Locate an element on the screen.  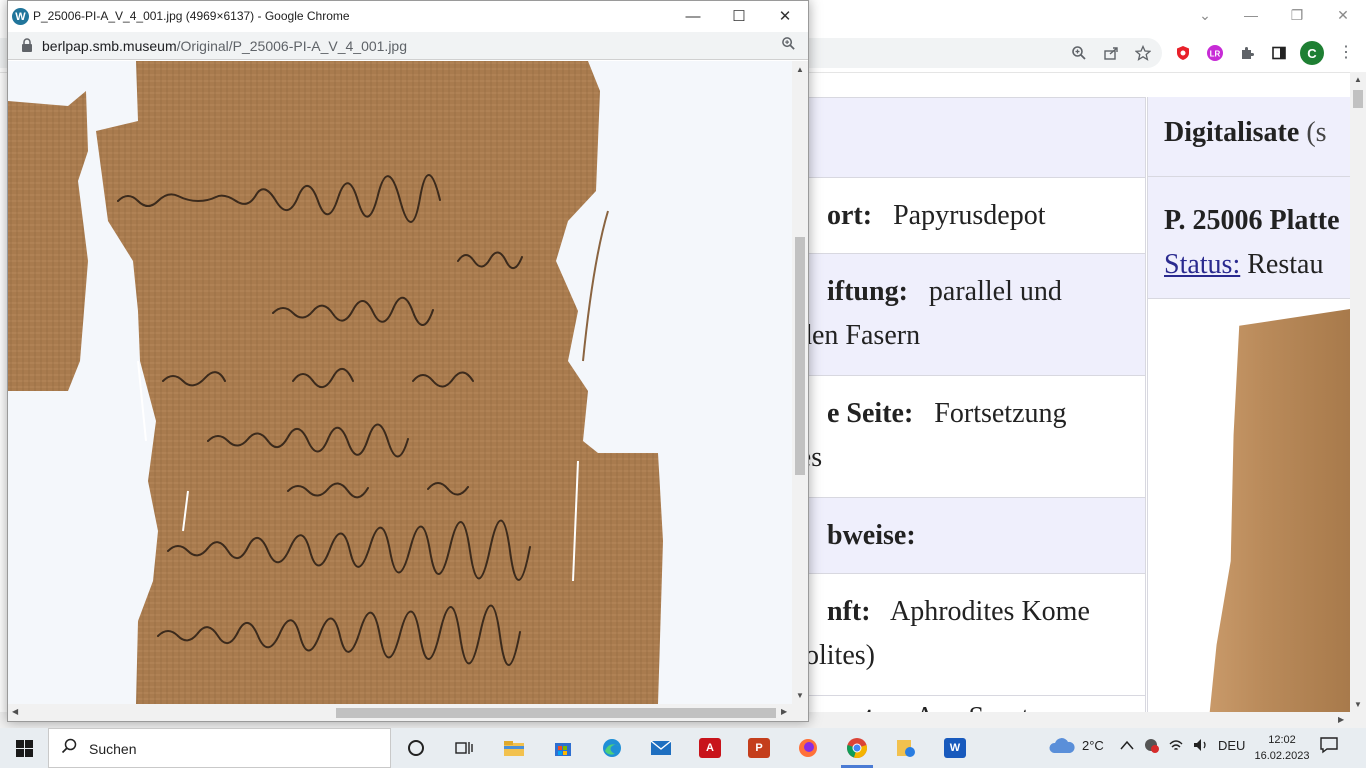
file-explorer-icon is located at coordinates (514, 748).